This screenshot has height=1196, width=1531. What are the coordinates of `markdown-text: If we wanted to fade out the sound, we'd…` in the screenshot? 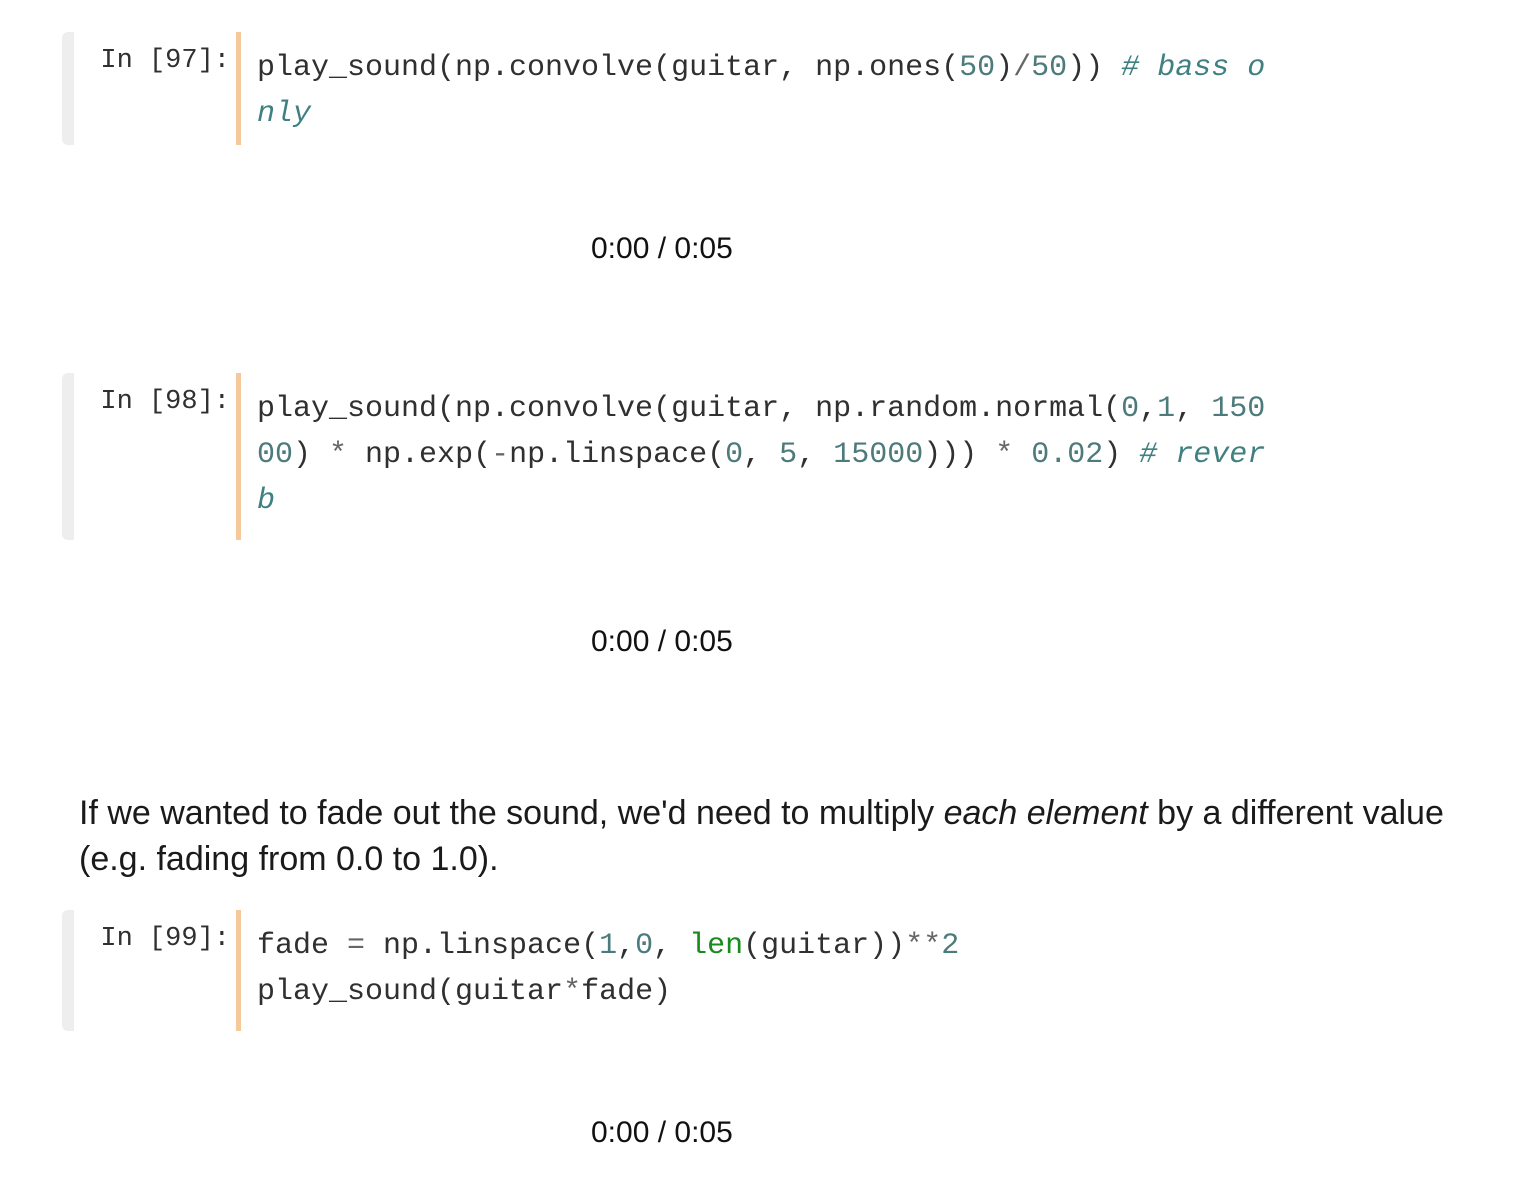 It's located at (769, 836).